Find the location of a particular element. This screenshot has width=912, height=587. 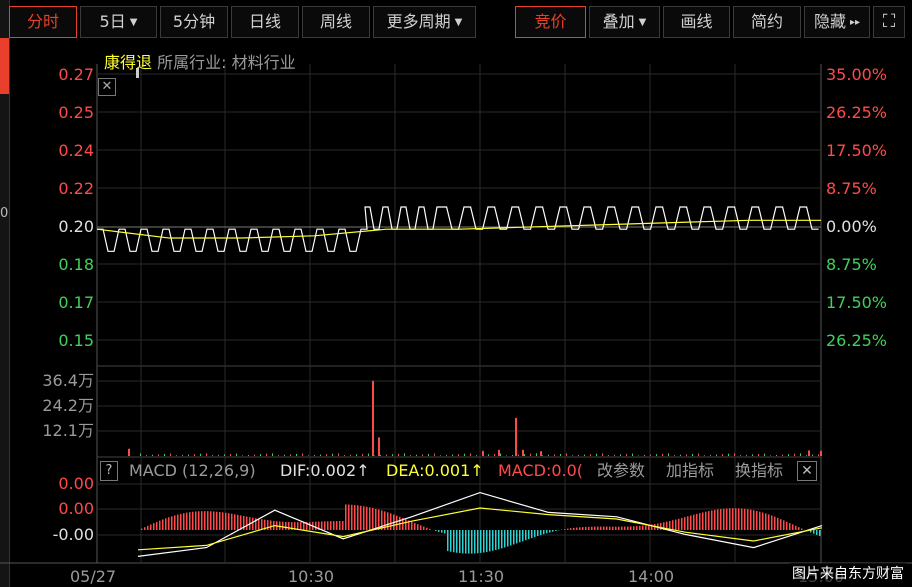

pct-tick: 8.75% is located at coordinates (851, 264).